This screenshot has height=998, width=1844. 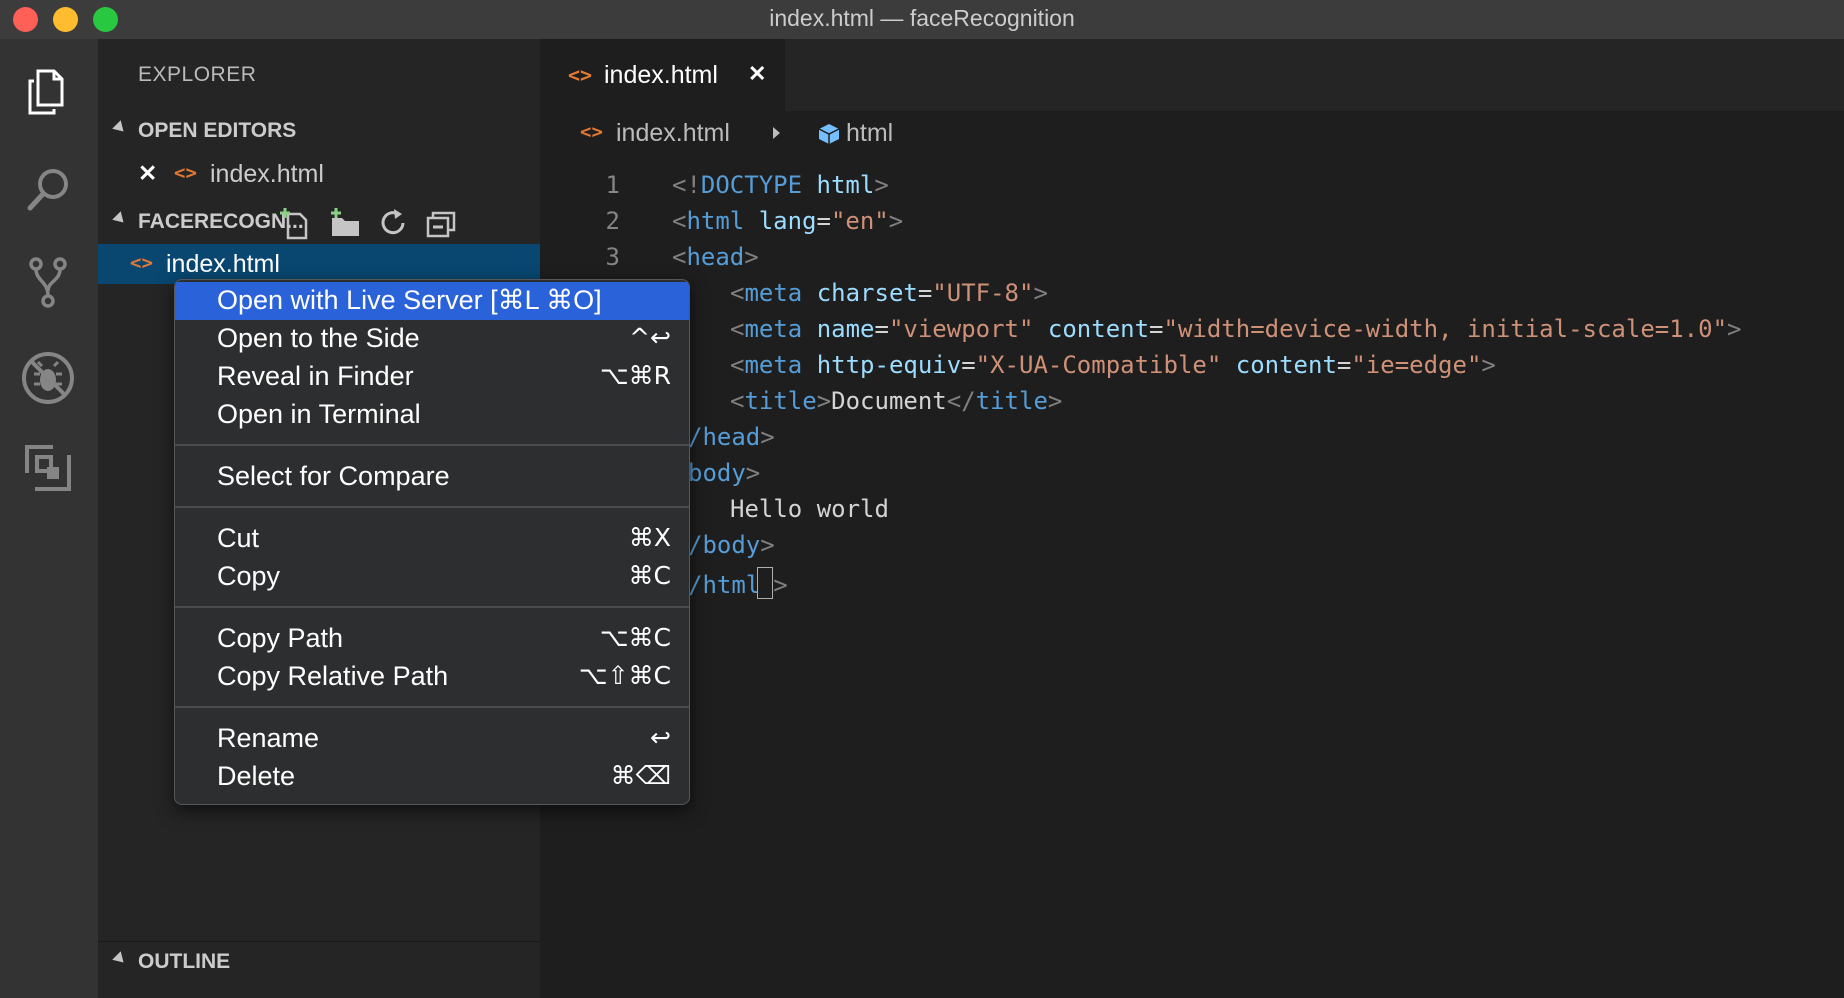 What do you see at coordinates (432, 301) in the screenshot?
I see `menu-item-open-with-live-server: Open with Live Server [⌘L ⌘O]` at bounding box center [432, 301].